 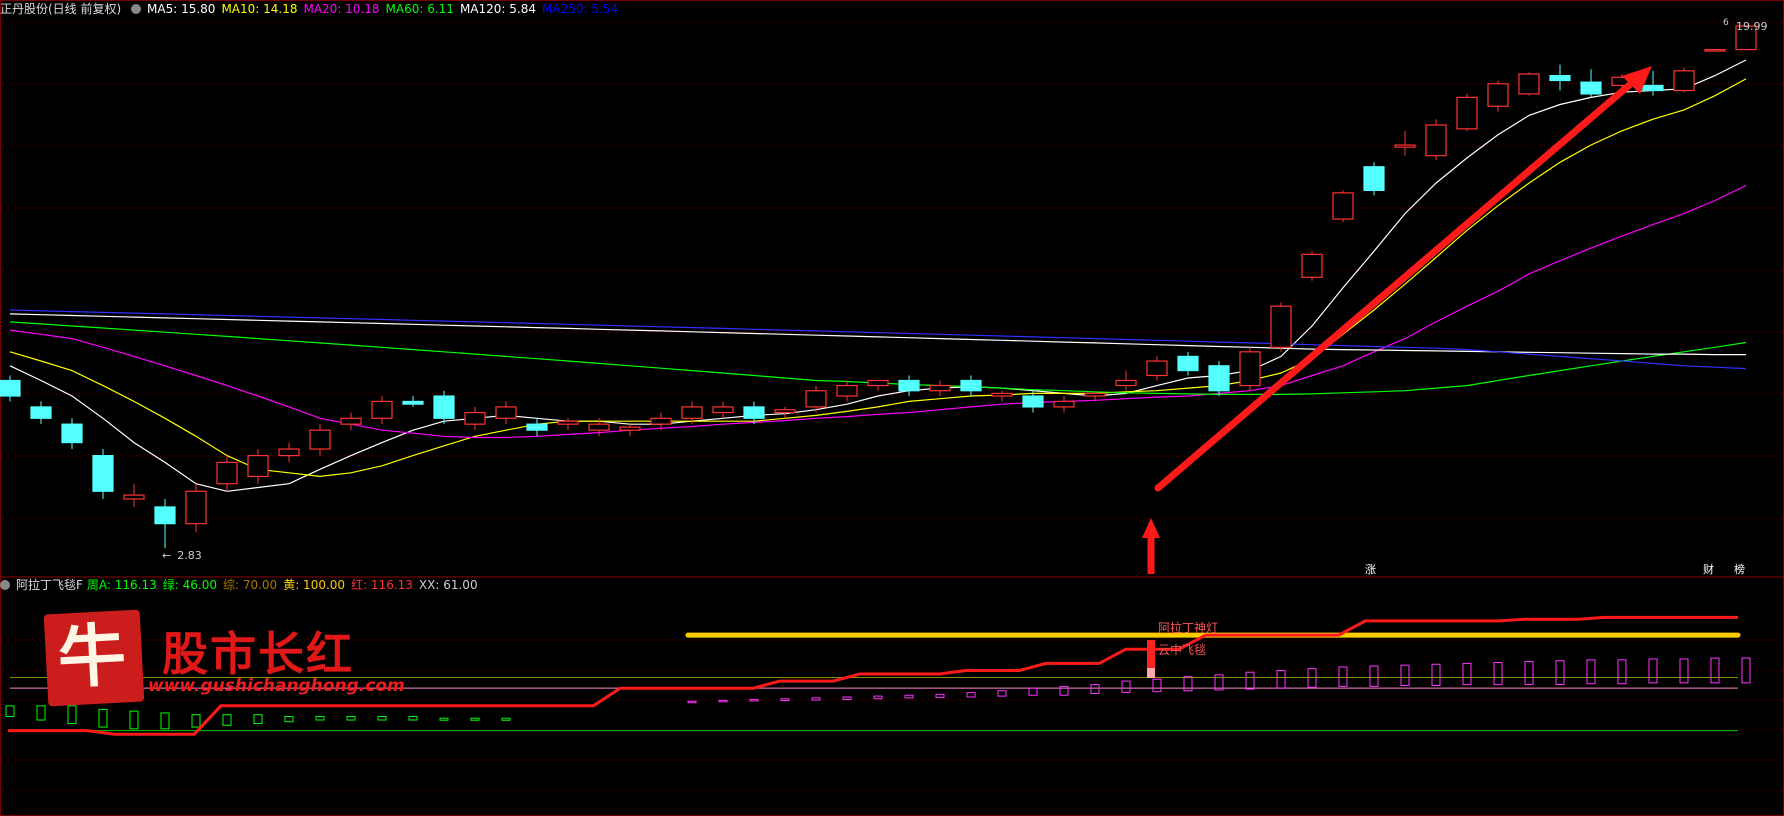 What do you see at coordinates (1188, 628) in the screenshot?
I see `signal-label-lamp: 阿拉丁神灯` at bounding box center [1188, 628].